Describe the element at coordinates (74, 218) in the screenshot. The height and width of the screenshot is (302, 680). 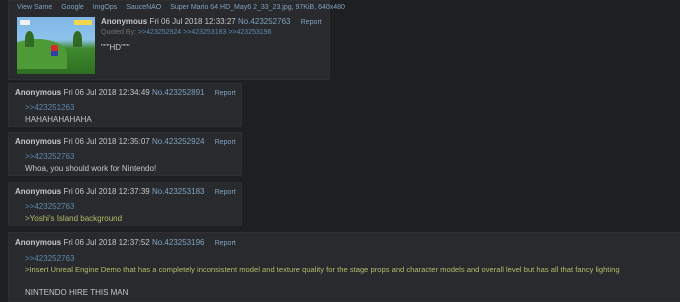
I see `greentext-line: >Yoshi's Island background` at that location.